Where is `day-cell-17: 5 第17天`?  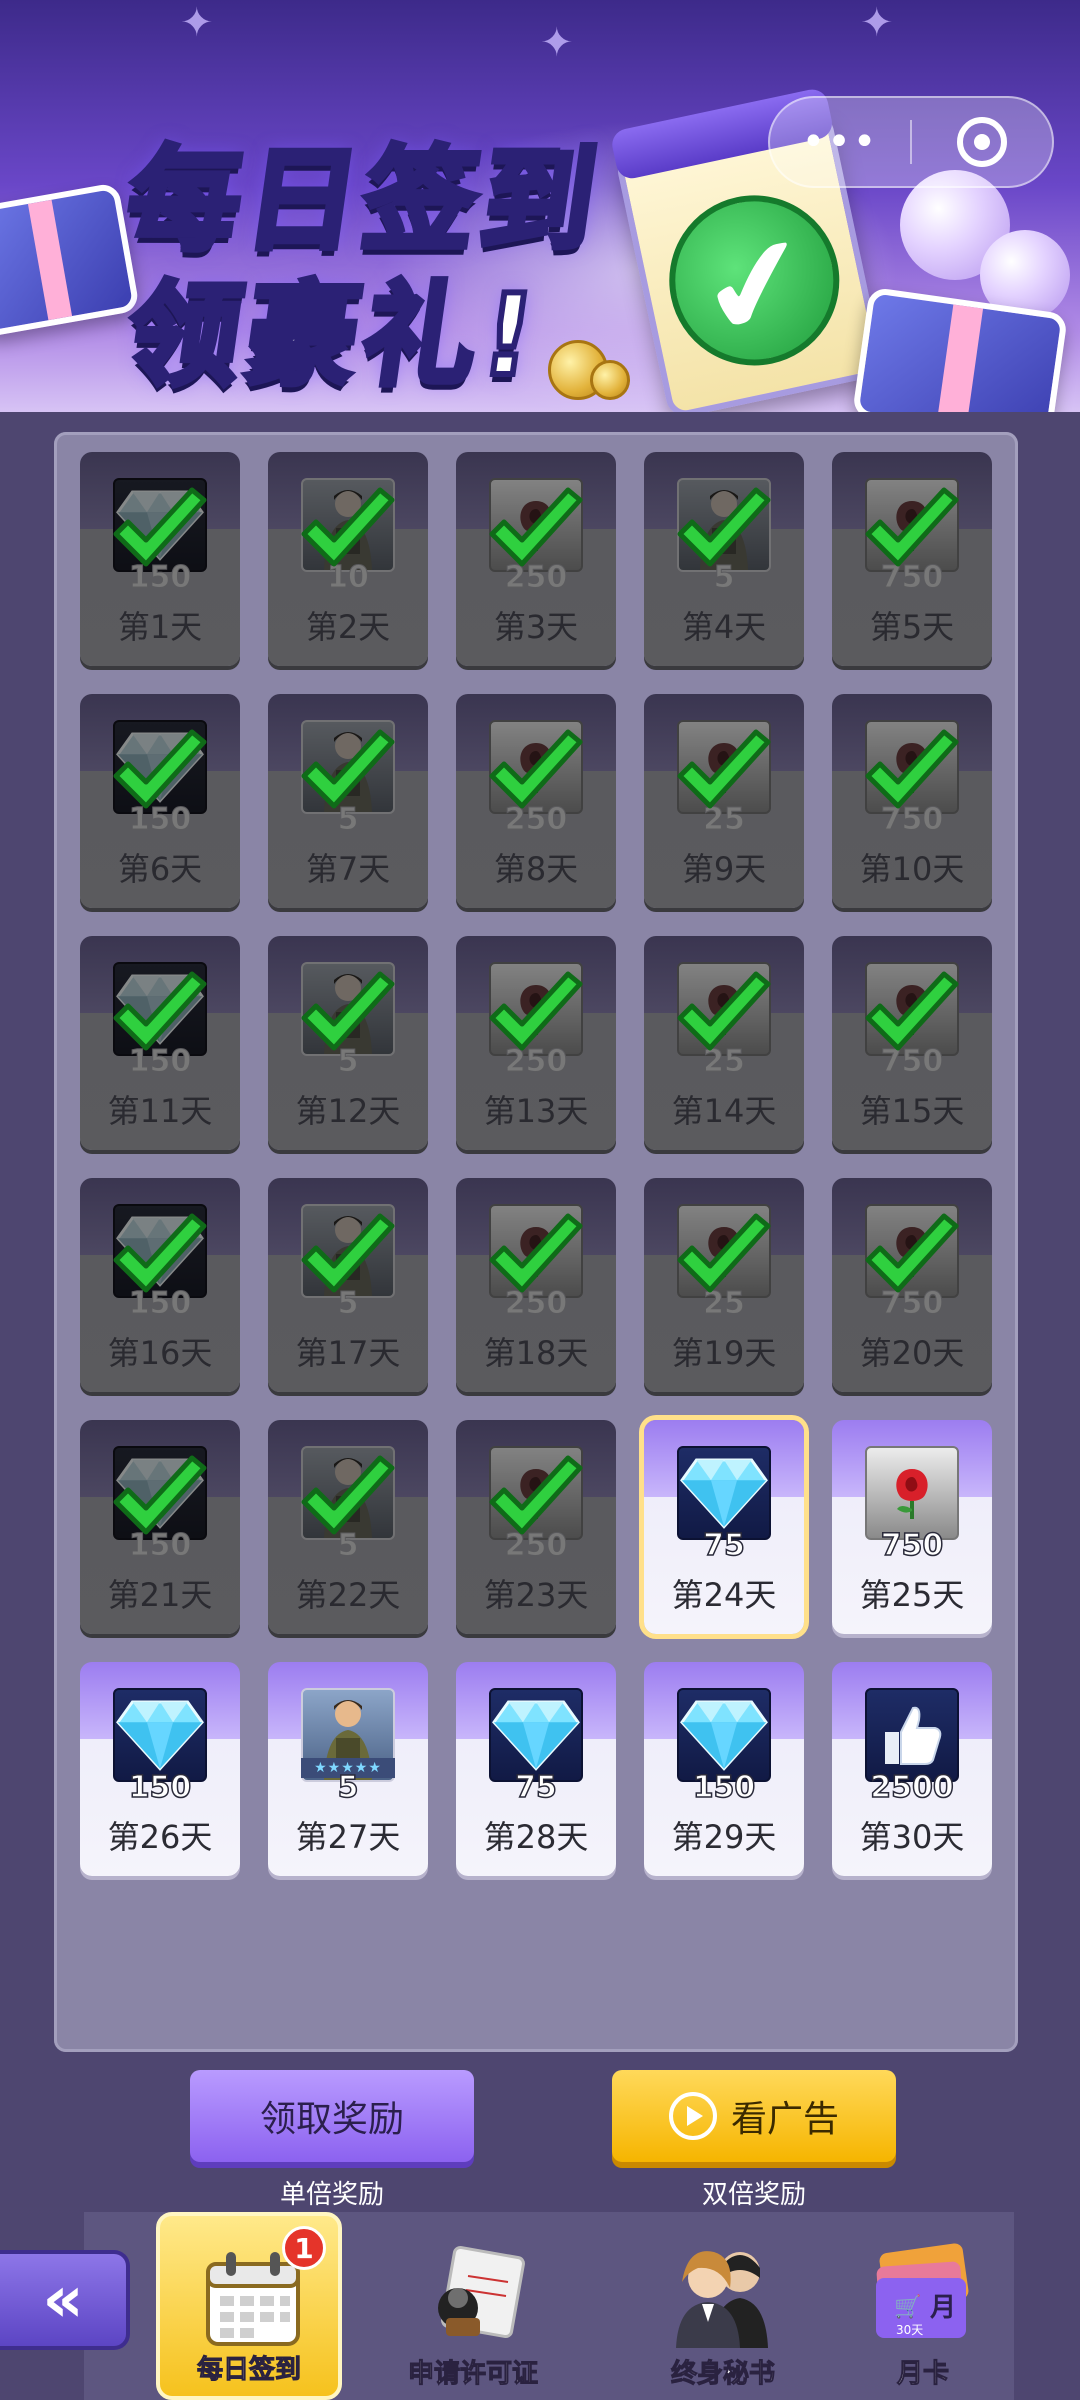
day-cell-17: 5 第17天 is located at coordinates (348, 1285).